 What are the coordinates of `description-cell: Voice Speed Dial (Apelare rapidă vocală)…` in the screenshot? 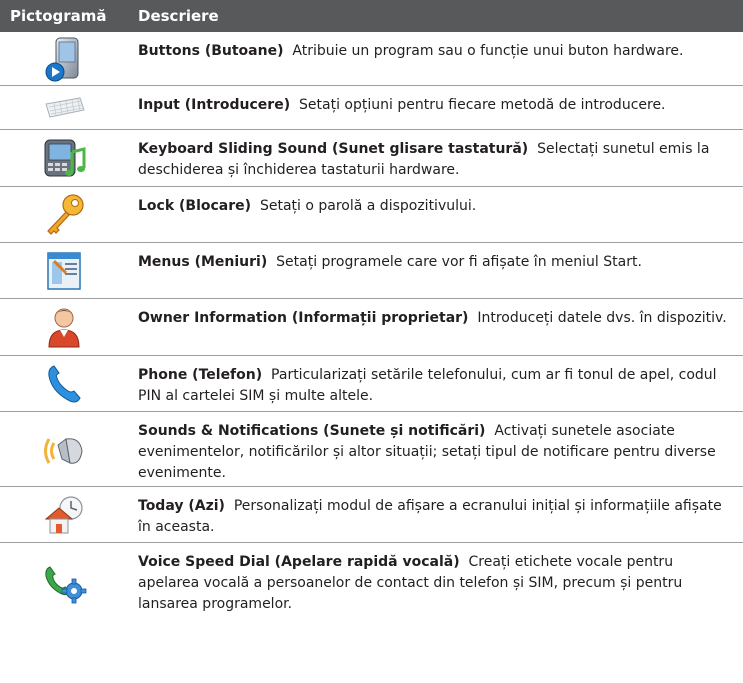 It's located at (435, 583).